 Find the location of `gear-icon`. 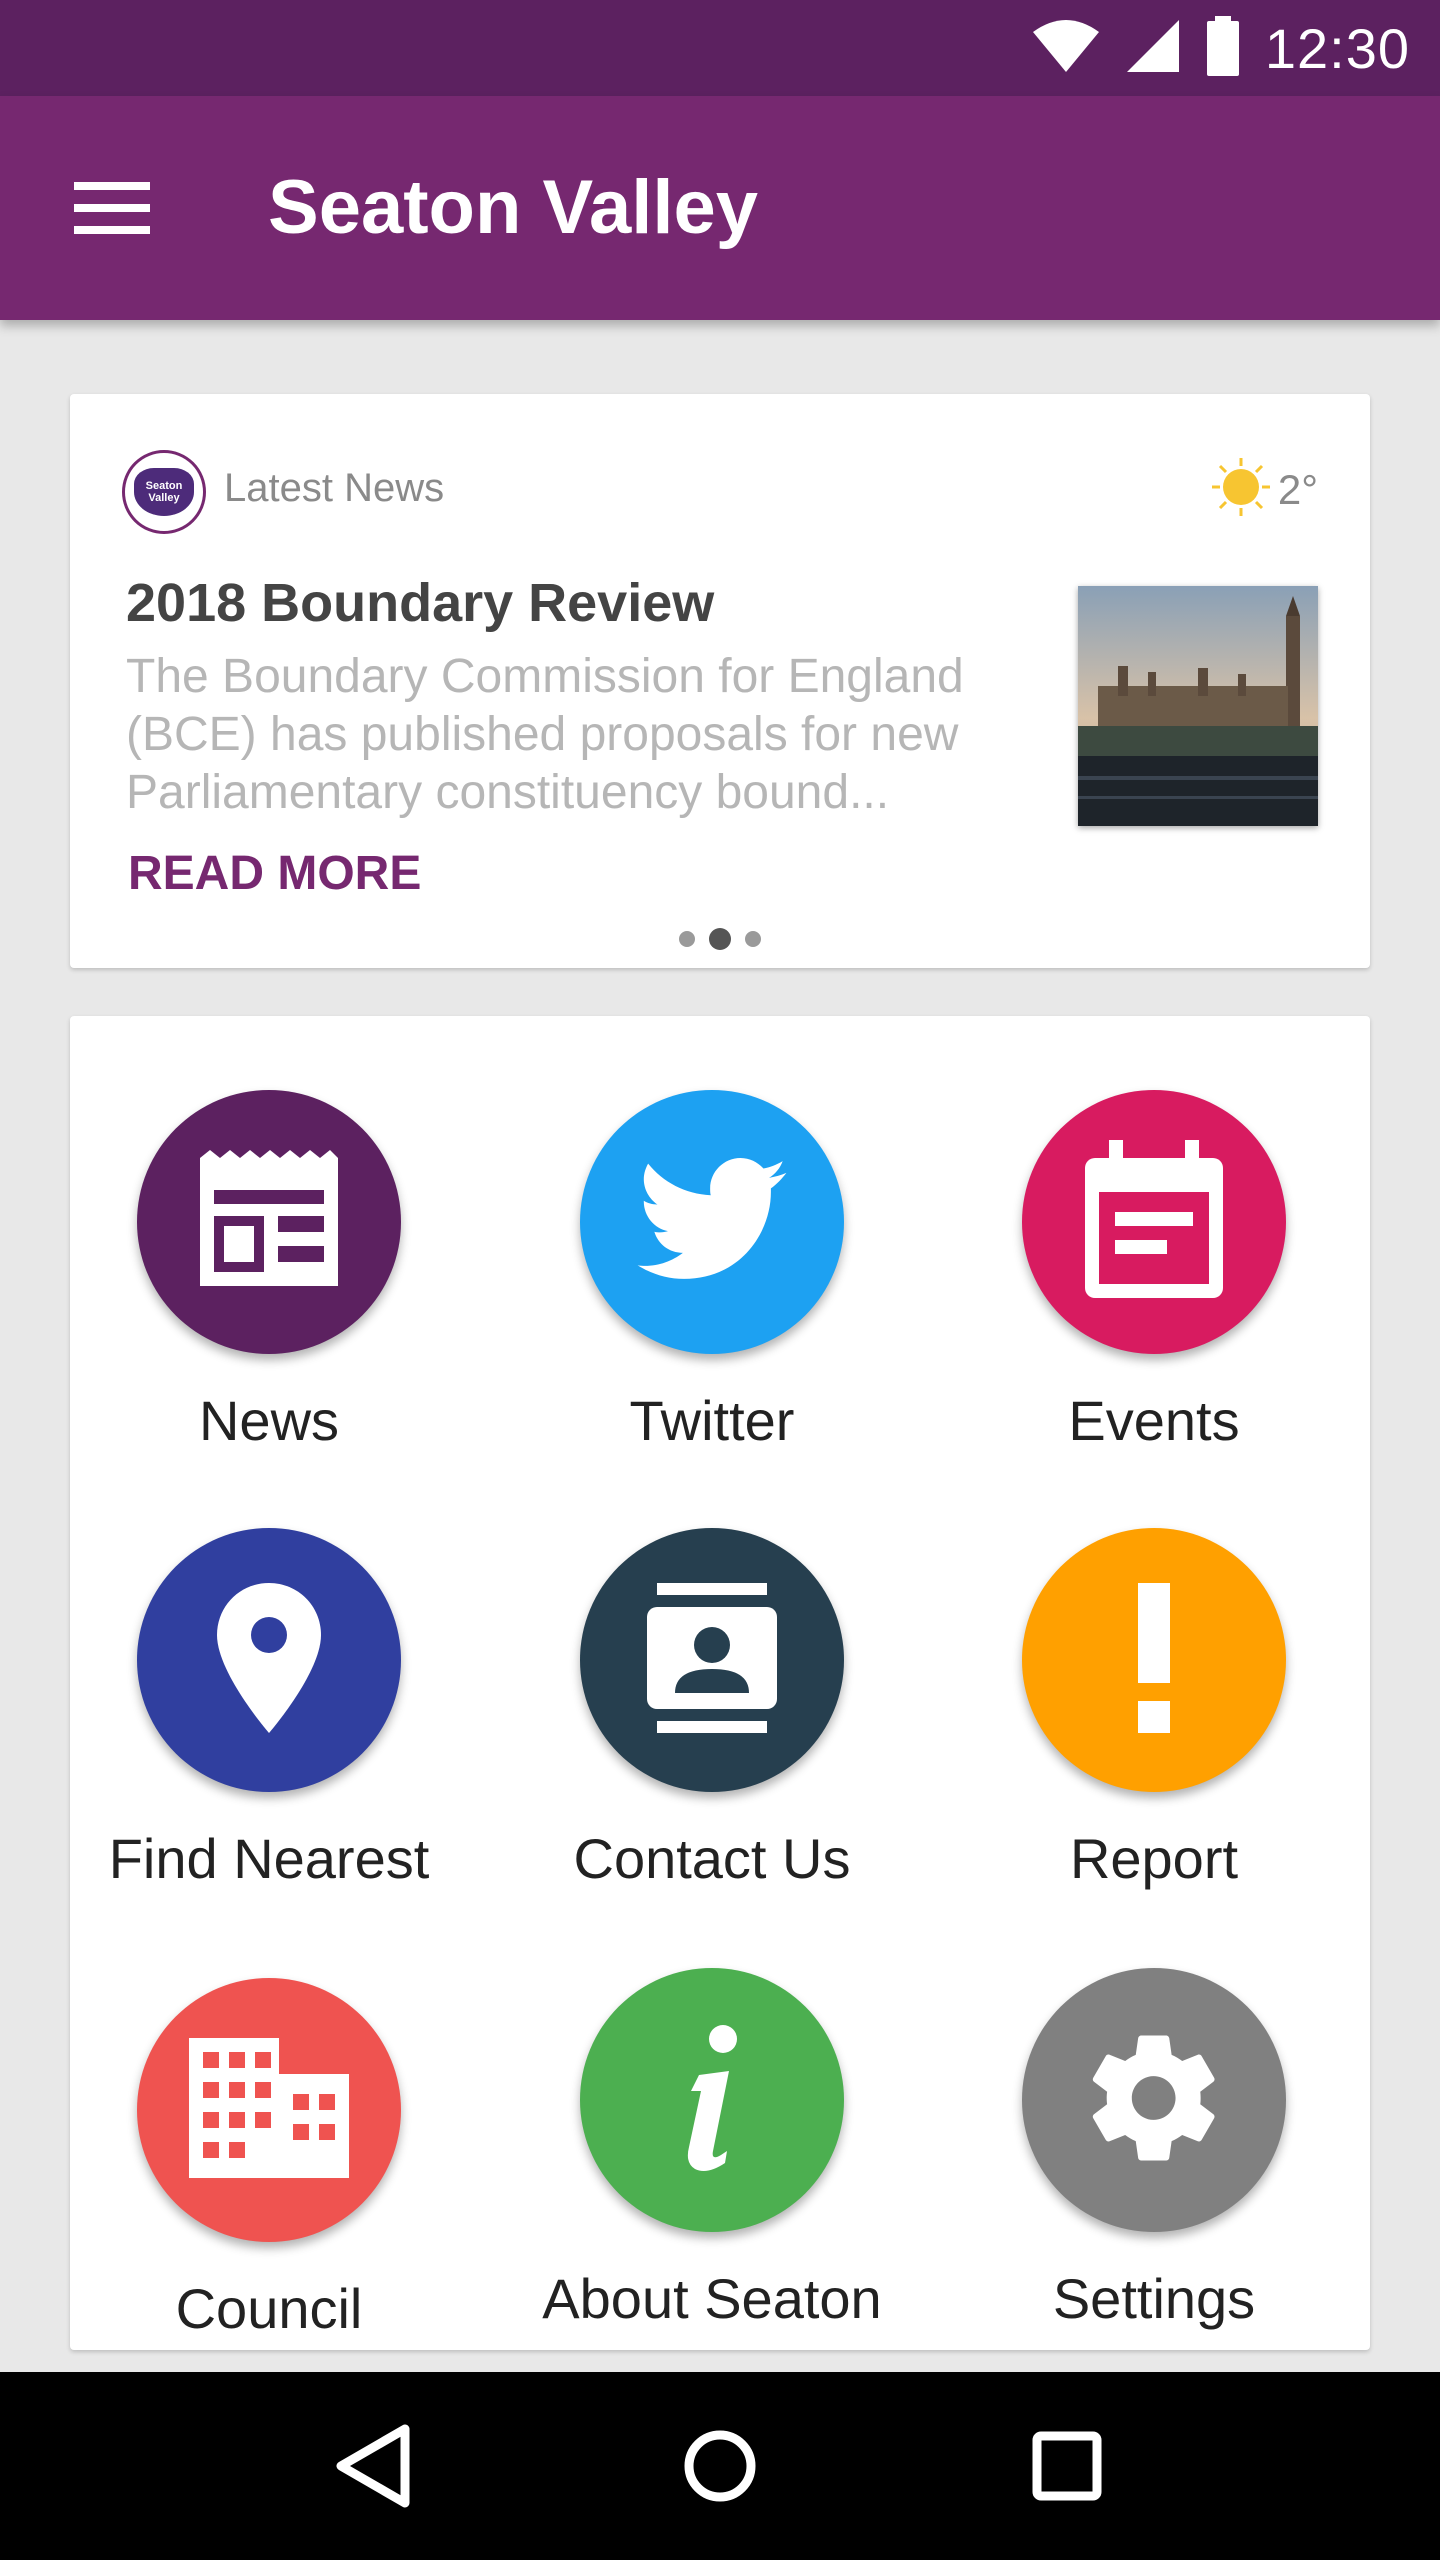

gear-icon is located at coordinates (1154, 2100).